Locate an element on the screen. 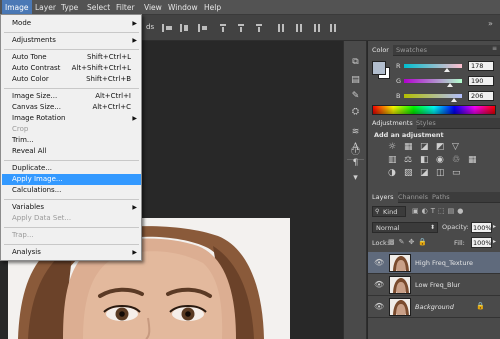 The image size is (500, 339). posterize-icon: ▨ is located at coordinates (408, 173).